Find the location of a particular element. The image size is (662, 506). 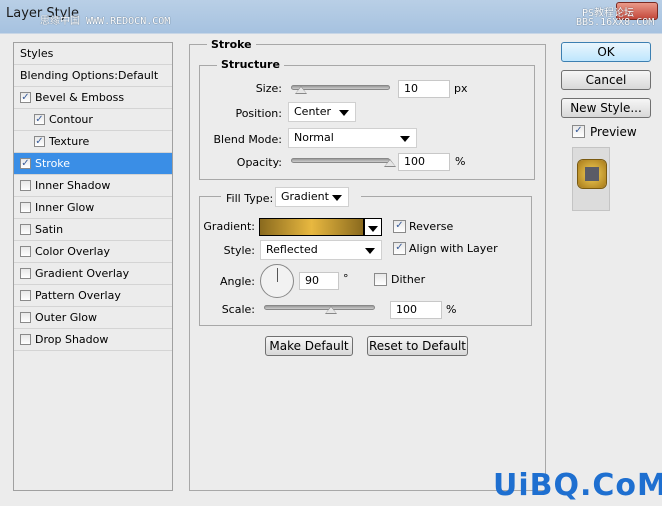

scale-label: Scale: is located at coordinates (238, 309).